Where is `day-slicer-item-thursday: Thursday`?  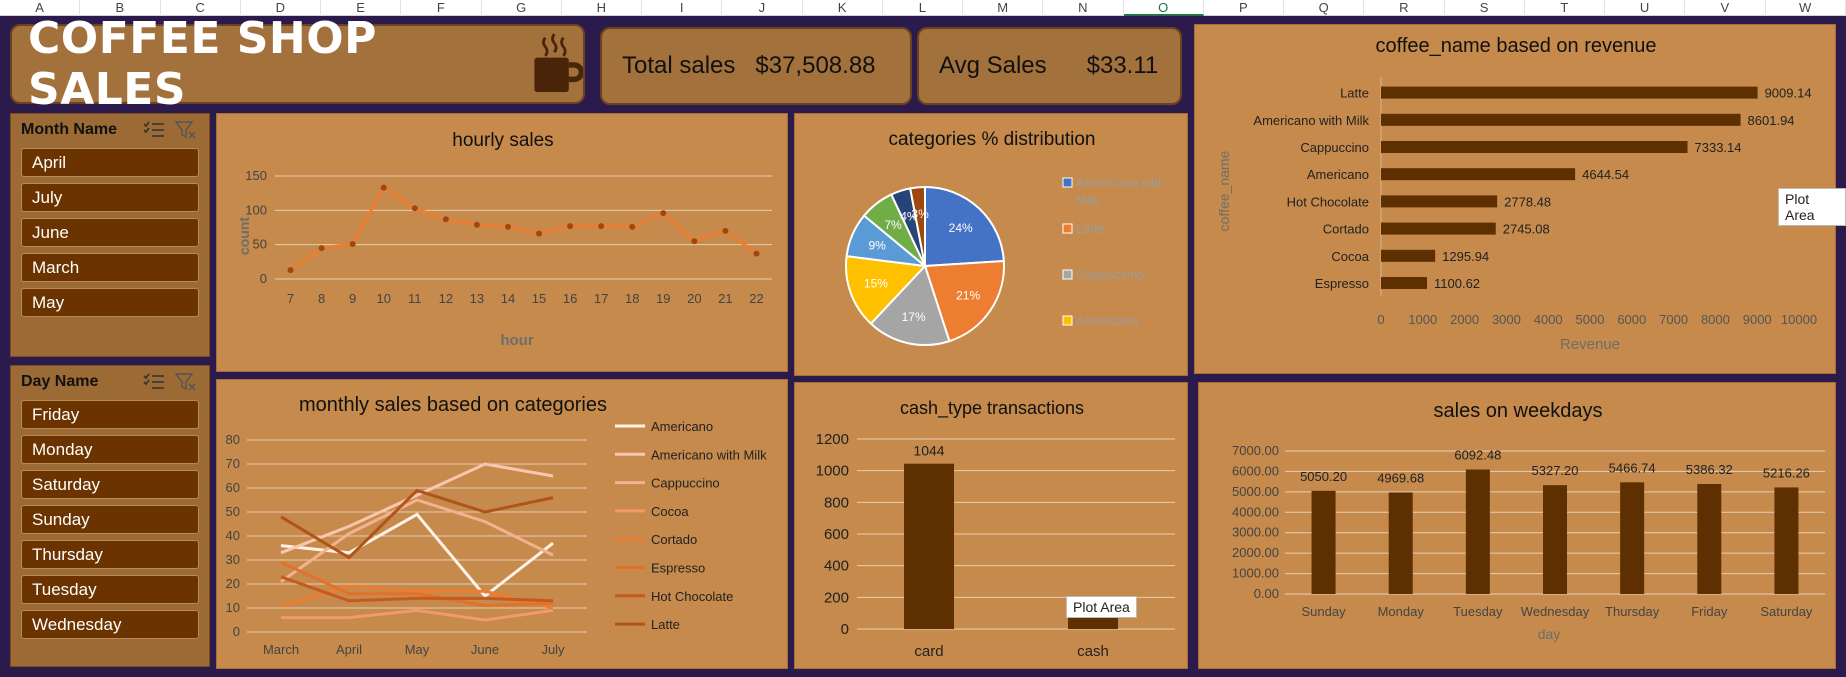 day-slicer-item-thursday: Thursday is located at coordinates (110, 554).